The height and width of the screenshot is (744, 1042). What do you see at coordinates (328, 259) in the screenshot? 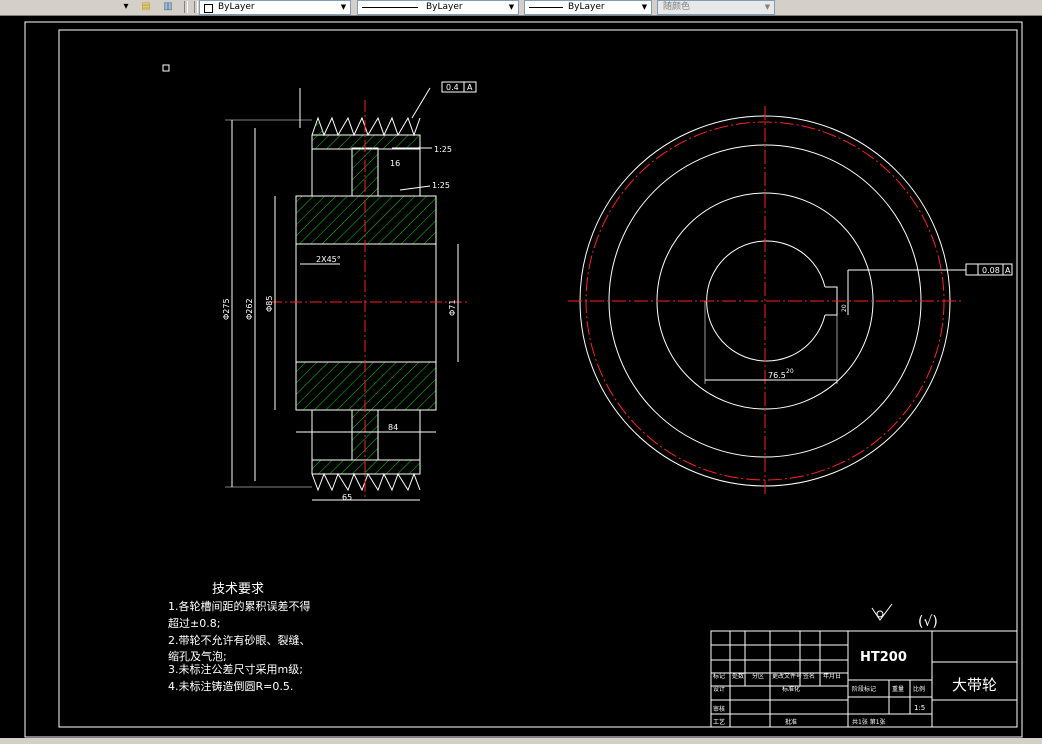
I see `dim-chamfer: 2X45°` at bounding box center [328, 259].